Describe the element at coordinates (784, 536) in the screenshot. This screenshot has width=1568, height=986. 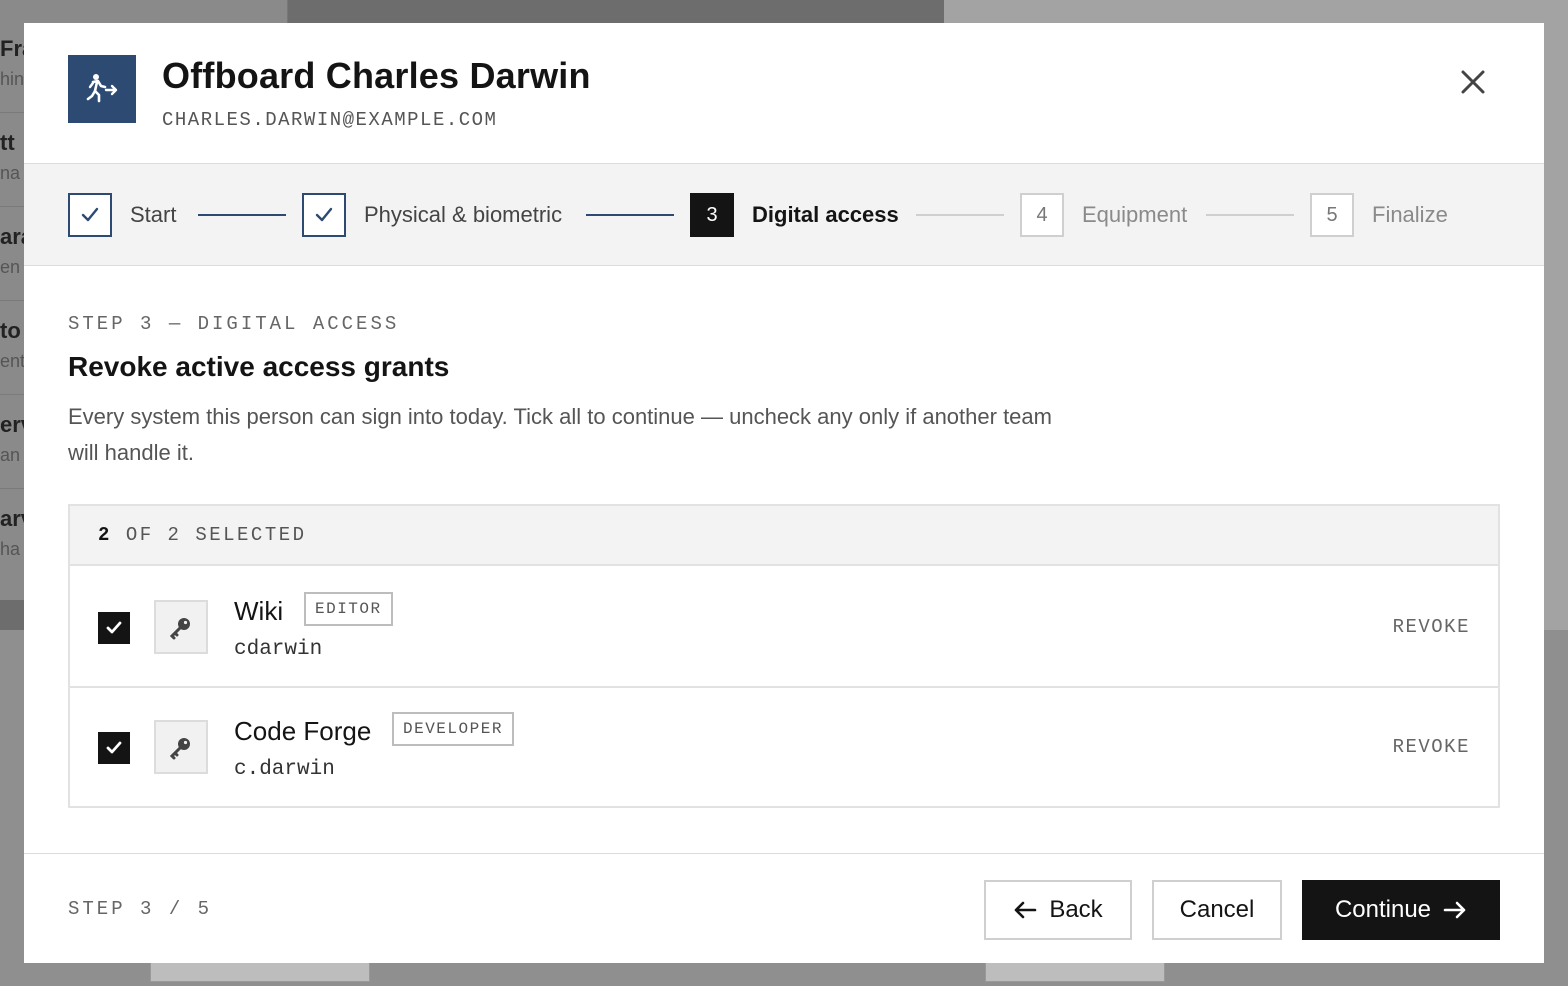
I see `selection-summary: 2 OF 2 SELECTED` at that location.